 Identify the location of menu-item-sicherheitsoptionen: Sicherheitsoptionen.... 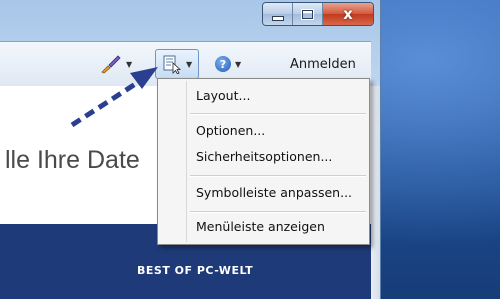
(264, 156).